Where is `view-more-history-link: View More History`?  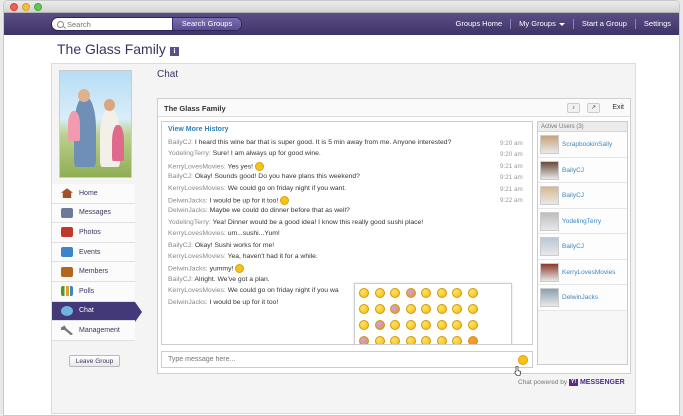
view-more-history-link: View More History is located at coordinates (198, 129).